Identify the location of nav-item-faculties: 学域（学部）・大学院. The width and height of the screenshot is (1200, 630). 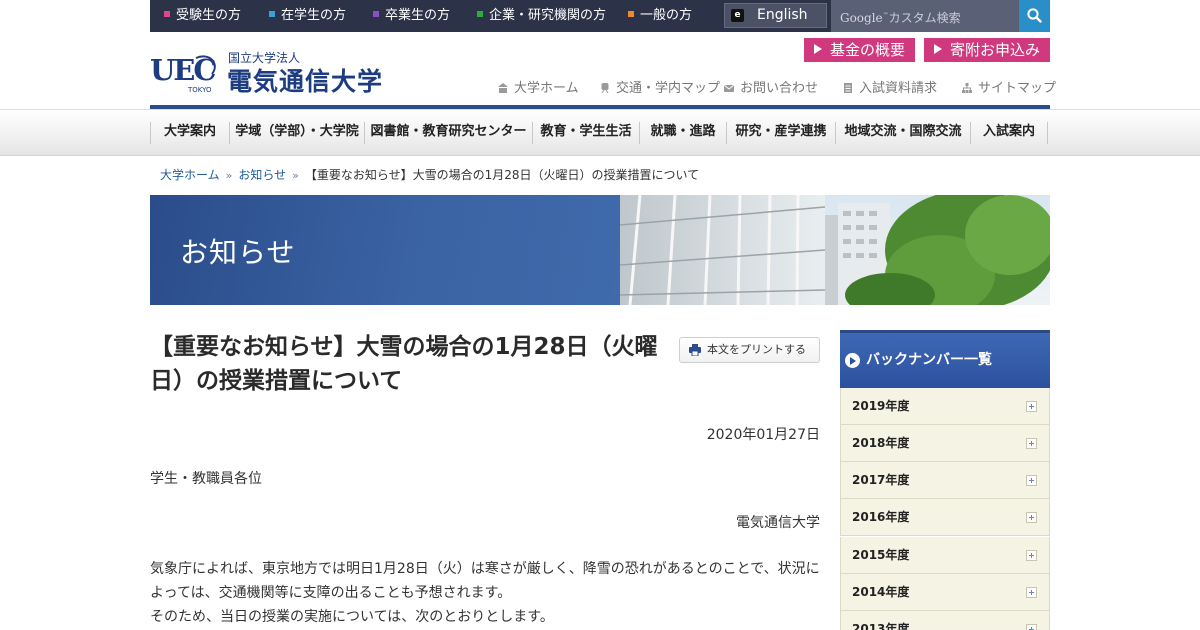
(297, 132).